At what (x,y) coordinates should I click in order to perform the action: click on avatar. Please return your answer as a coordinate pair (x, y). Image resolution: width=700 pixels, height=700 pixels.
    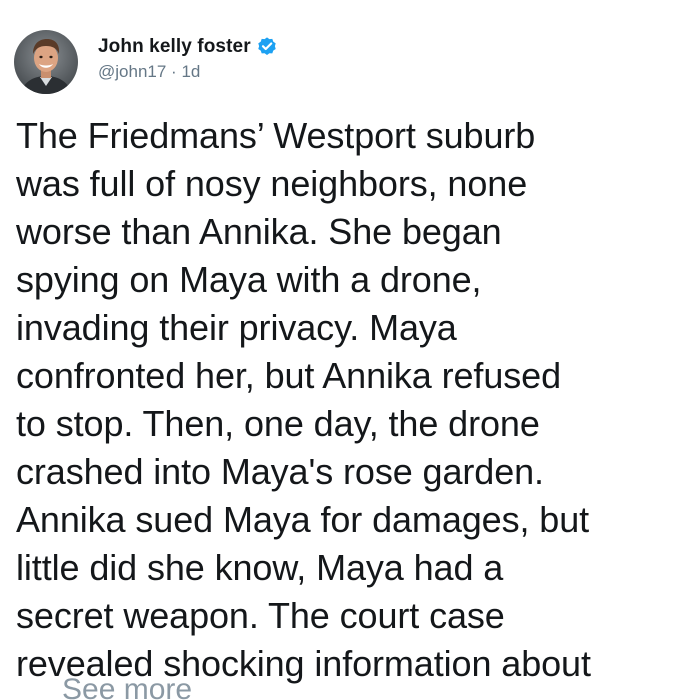
    Looking at the image, I should click on (46, 62).